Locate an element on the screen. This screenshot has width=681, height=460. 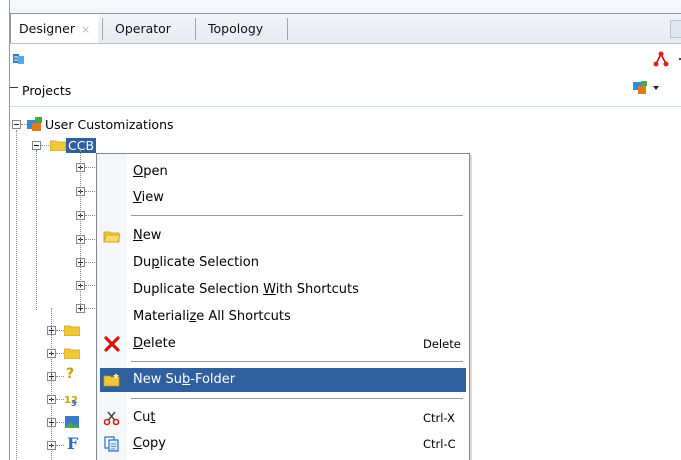
shortcut-label: Ctrl-X is located at coordinates (439, 418).